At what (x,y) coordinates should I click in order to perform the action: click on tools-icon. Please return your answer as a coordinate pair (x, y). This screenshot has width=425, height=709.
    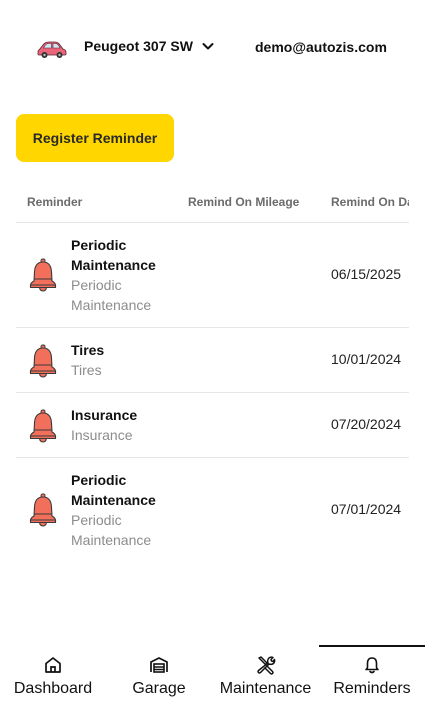
    Looking at the image, I should click on (265, 665).